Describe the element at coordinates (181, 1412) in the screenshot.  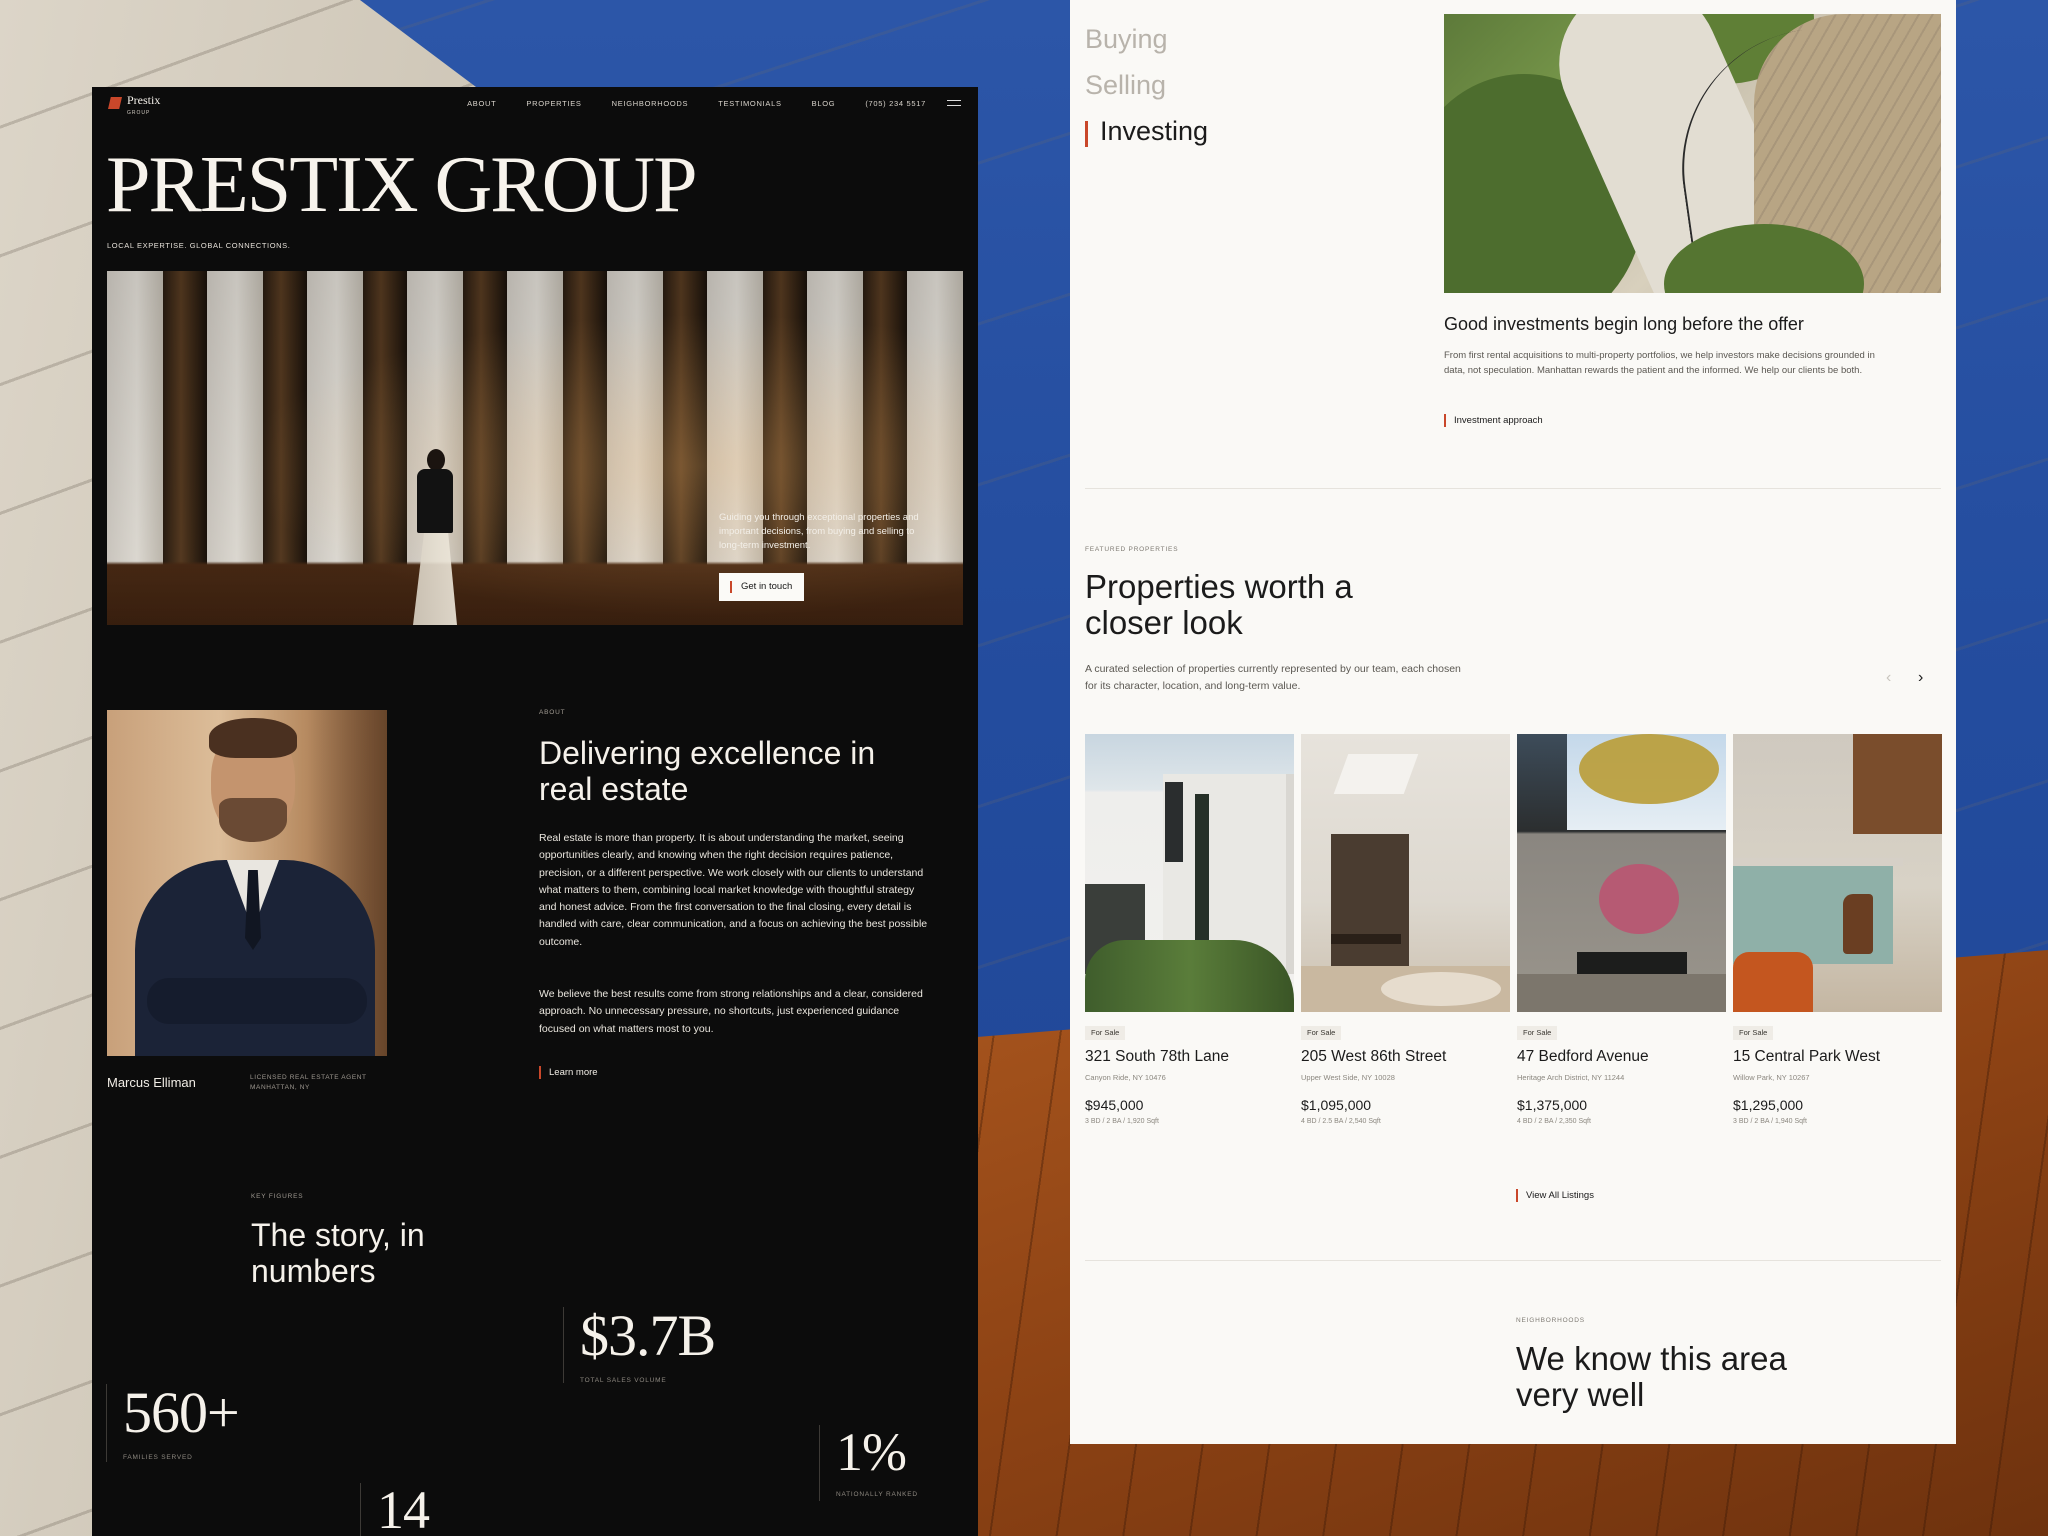
I see `stat-value: 560+` at that location.